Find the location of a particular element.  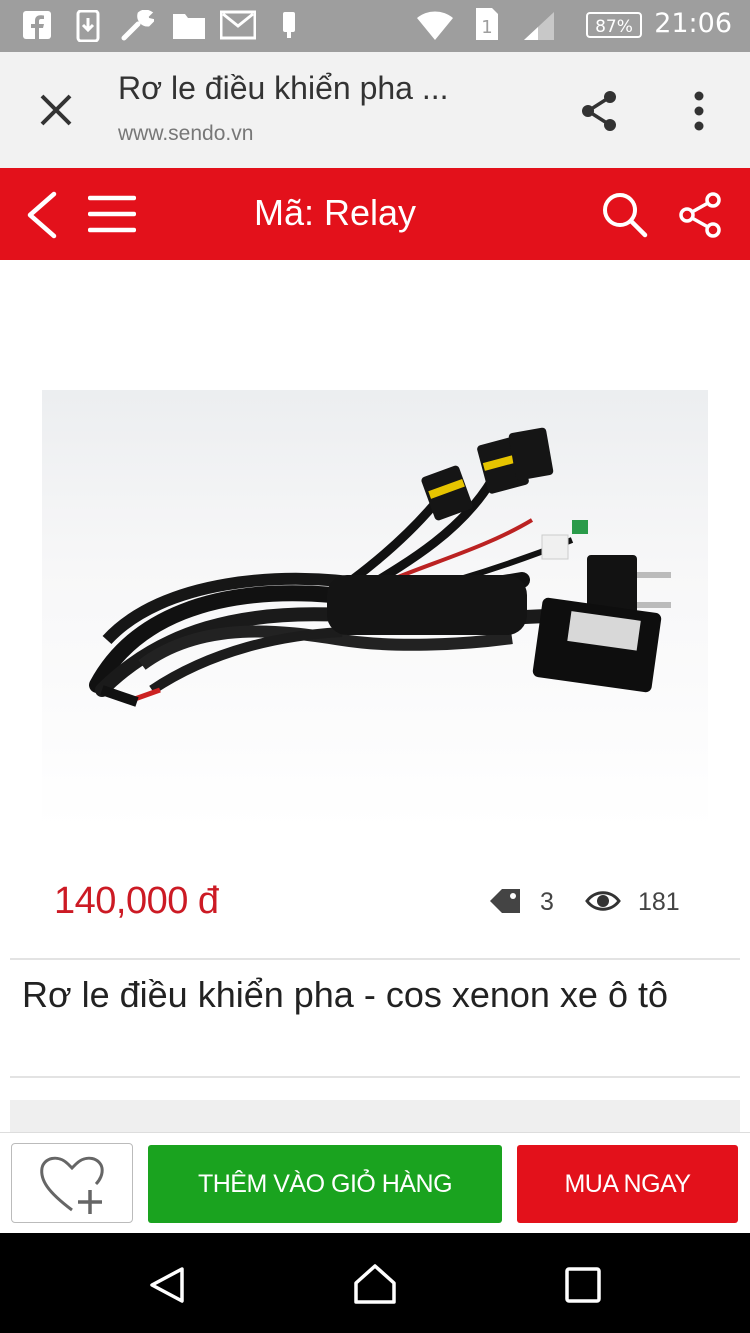

tag-icon is located at coordinates (506, 903).